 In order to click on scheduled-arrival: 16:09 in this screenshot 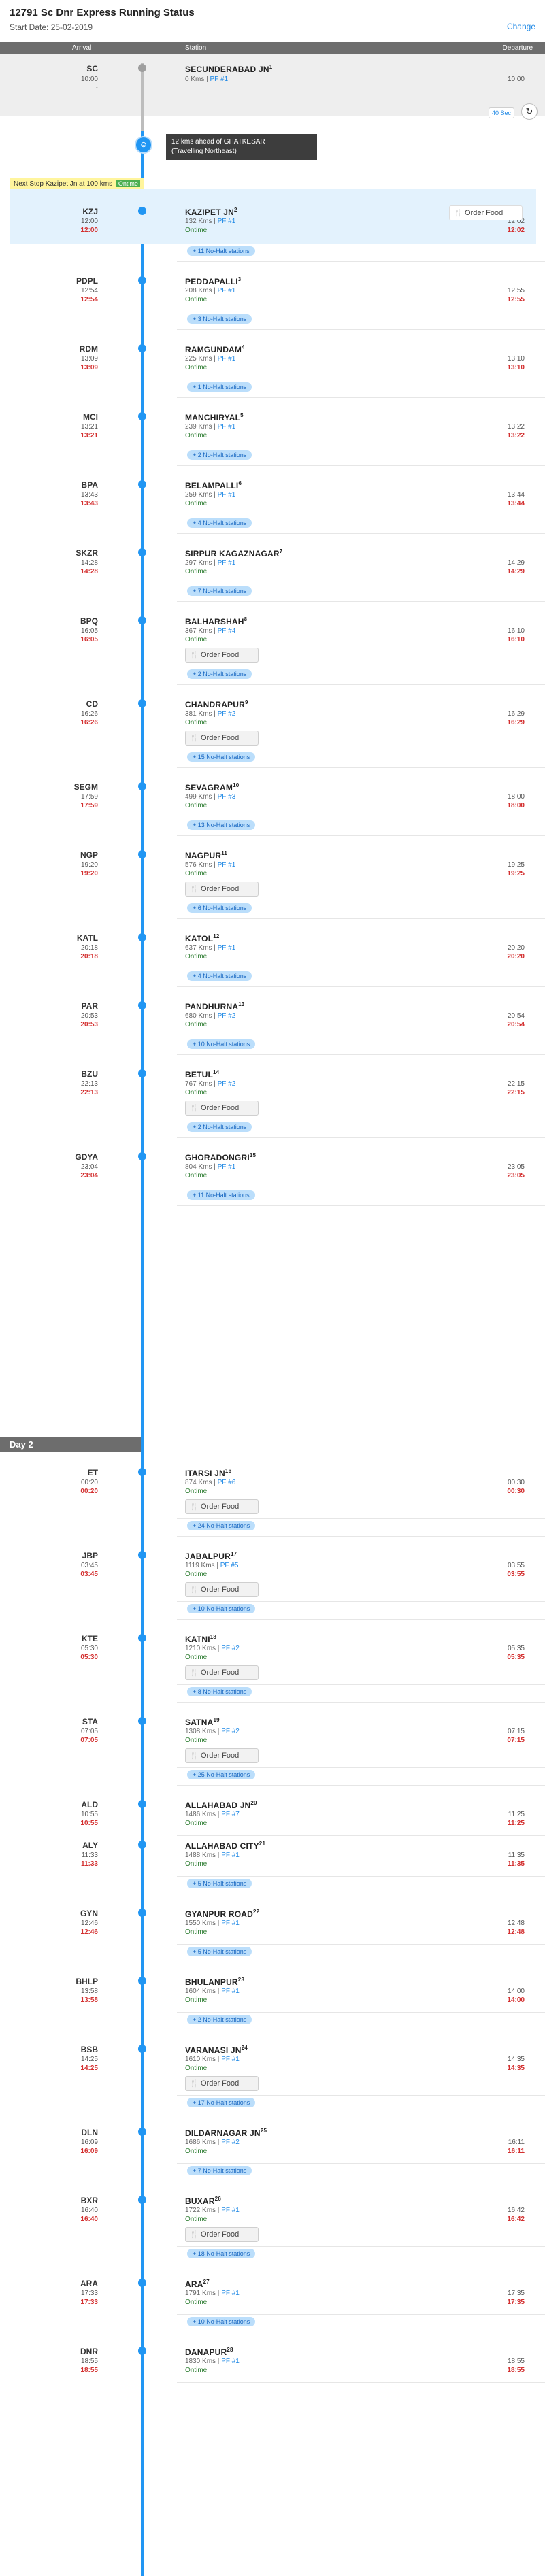, I will do `click(89, 2142)`.